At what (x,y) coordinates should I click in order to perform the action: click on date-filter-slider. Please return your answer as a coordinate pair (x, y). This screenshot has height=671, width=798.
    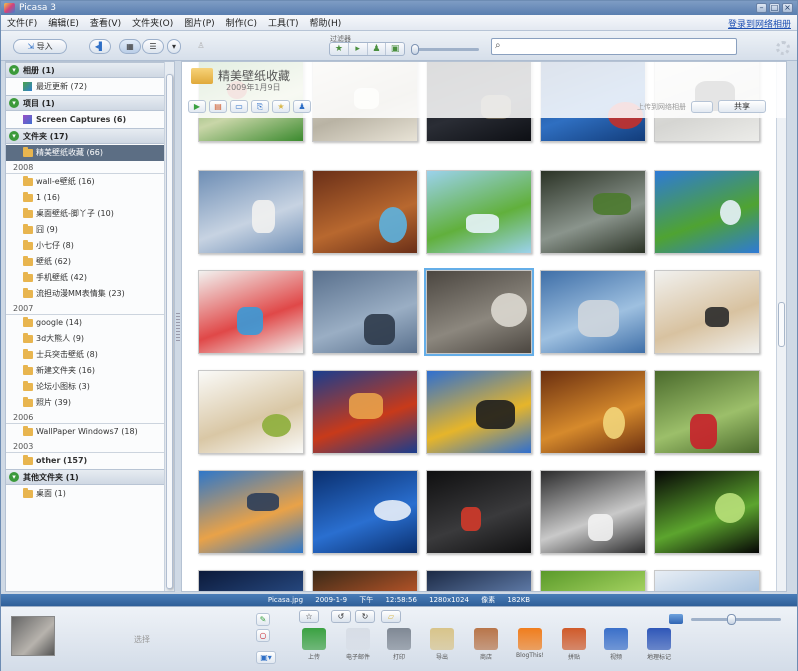
    Looking at the image, I should click on (445, 49).